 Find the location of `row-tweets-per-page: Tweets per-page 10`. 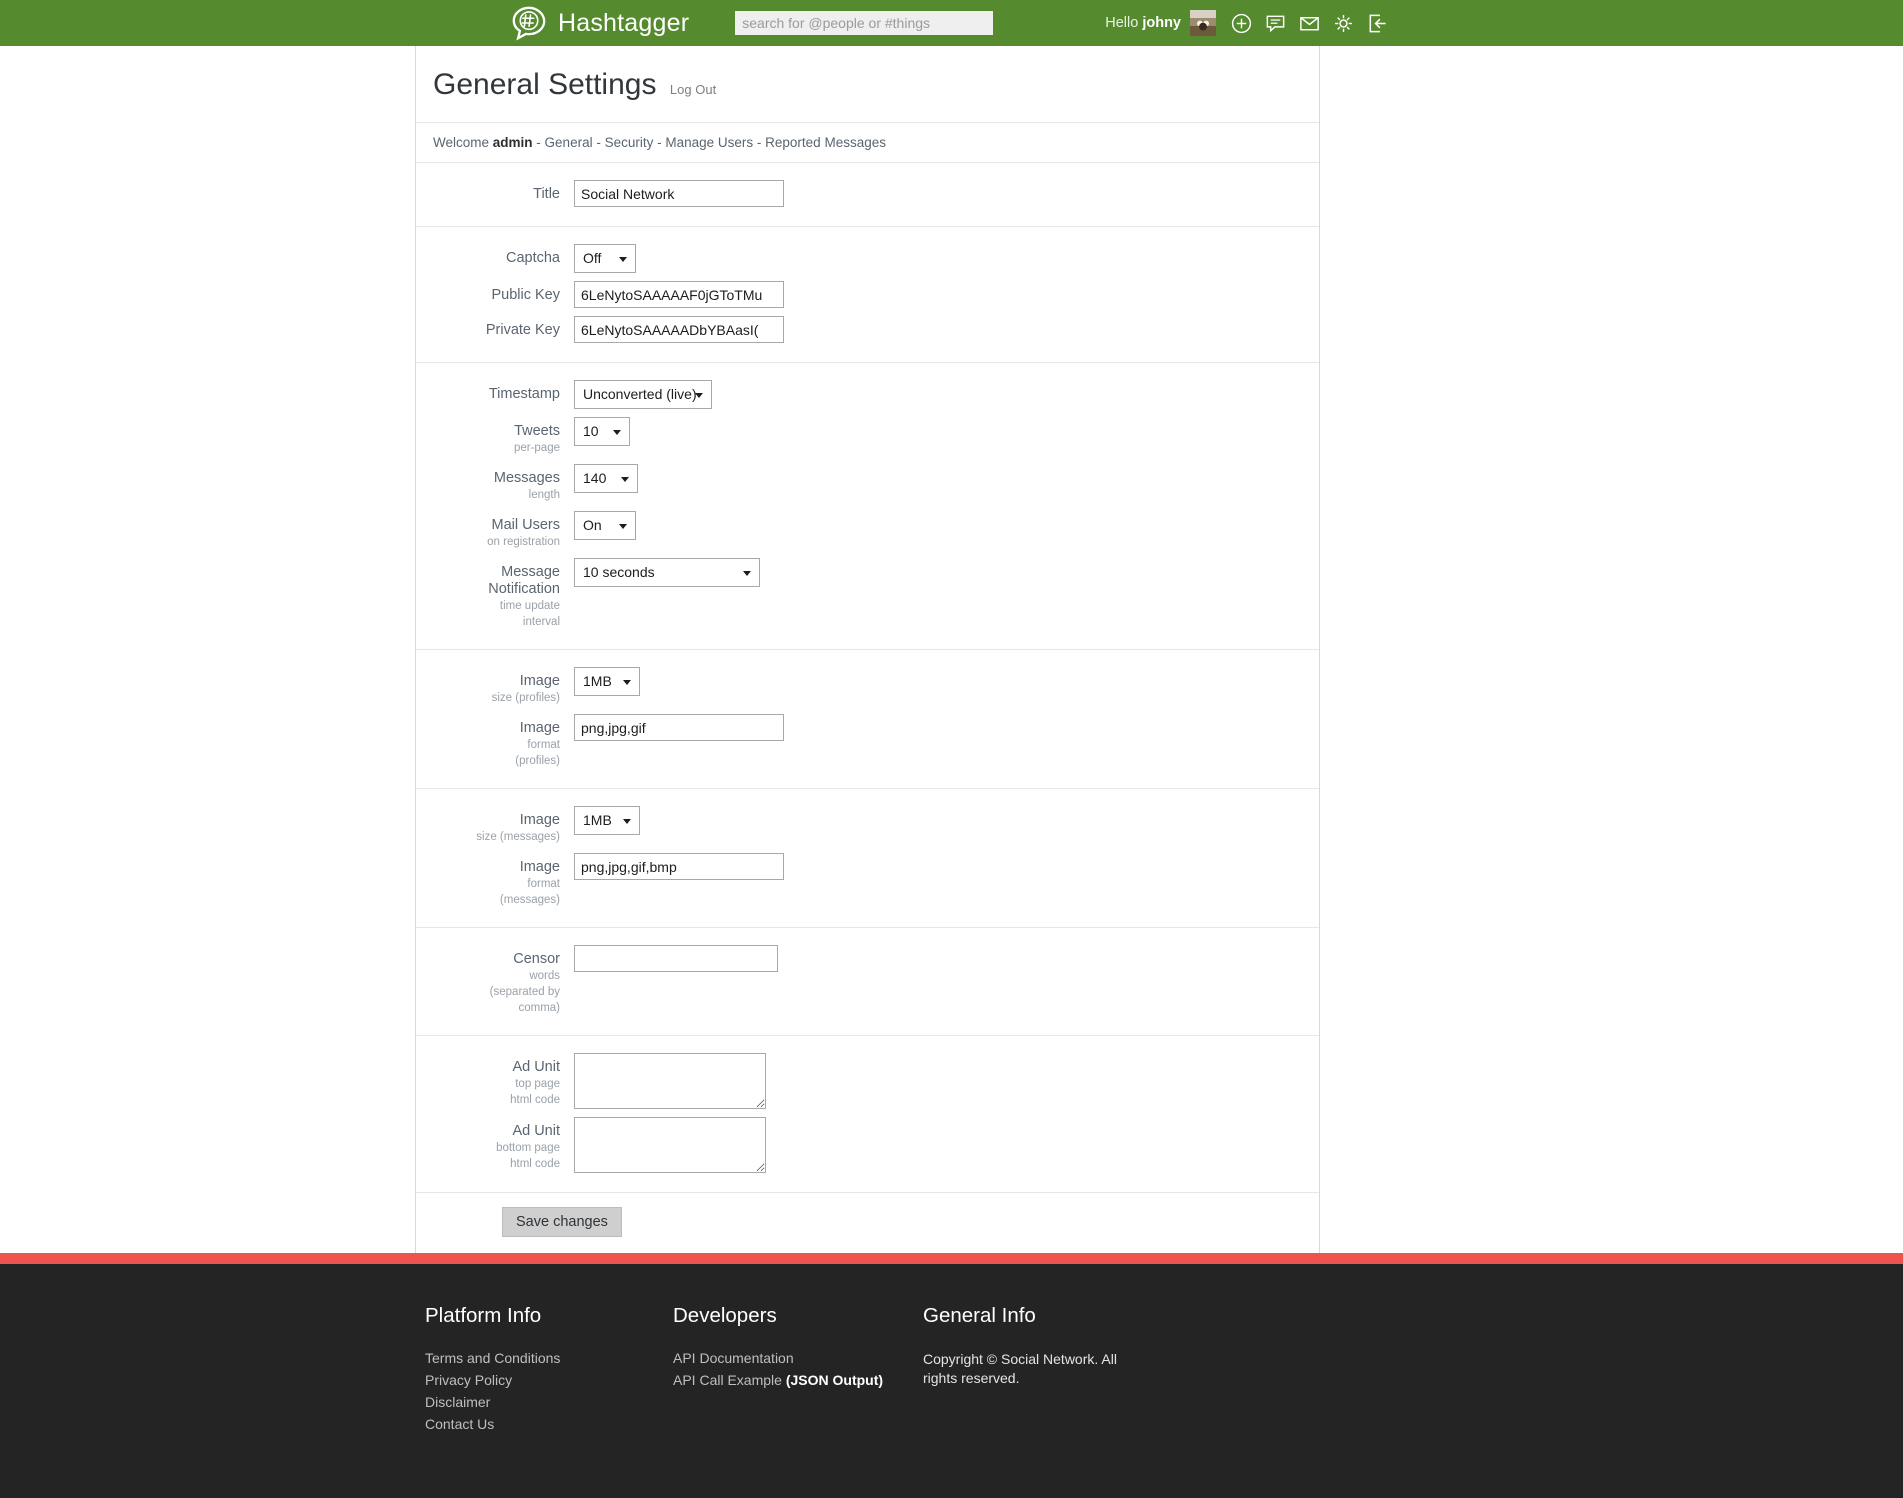

row-tweets-per-page: Tweets per-page 10 is located at coordinates (867, 436).